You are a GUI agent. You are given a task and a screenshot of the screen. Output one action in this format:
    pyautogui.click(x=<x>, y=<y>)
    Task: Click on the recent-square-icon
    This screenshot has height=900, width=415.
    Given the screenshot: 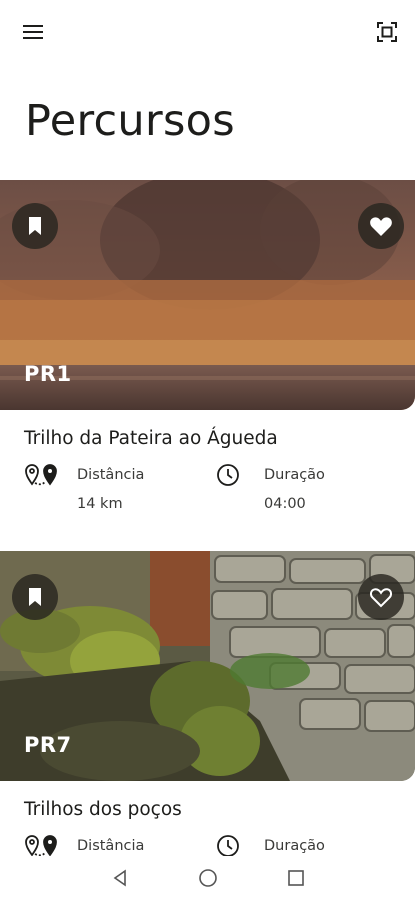 What is the action you would take?
    pyautogui.click(x=296, y=878)
    